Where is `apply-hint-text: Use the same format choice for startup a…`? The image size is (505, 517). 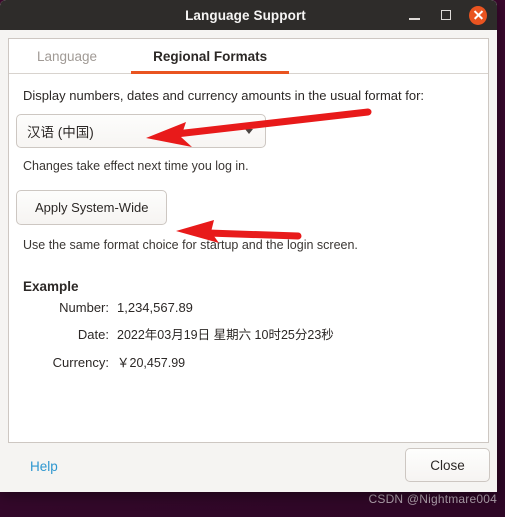
apply-hint-text: Use the same format choice for startup a… is located at coordinates (190, 245).